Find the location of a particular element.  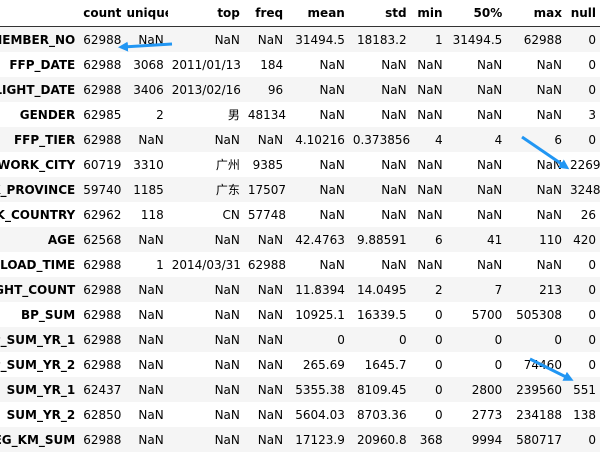

row-label: SUM_YR_2 is located at coordinates (39, 414).